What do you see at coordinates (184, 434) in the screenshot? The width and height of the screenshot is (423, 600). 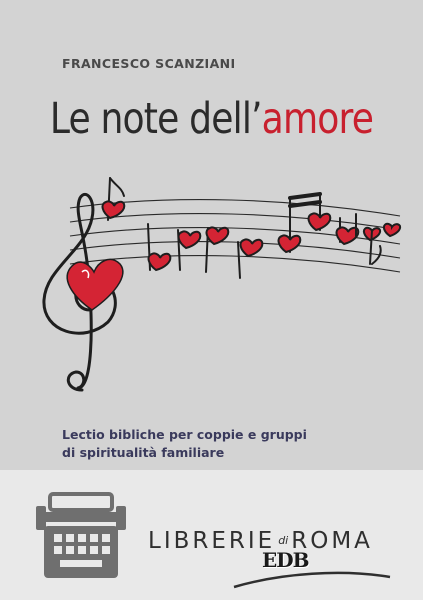 I see `subtitle-line-1: Lectio bibliche per coppie e gruppi` at bounding box center [184, 434].